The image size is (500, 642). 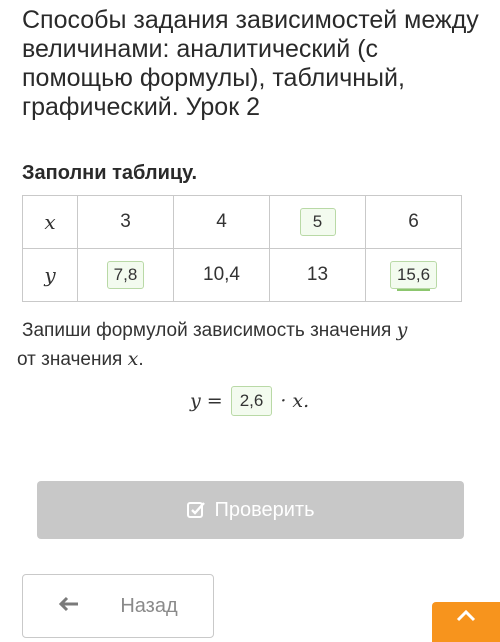 What do you see at coordinates (413, 222) in the screenshot?
I see `x-cell: 6` at bounding box center [413, 222].